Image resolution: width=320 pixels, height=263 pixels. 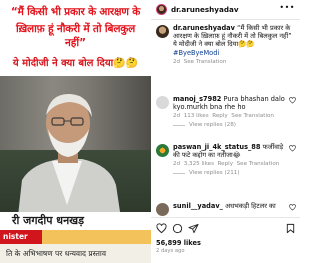 I want to click on caption-hashtag: #ByeByeModi, so click(x=196, y=53).